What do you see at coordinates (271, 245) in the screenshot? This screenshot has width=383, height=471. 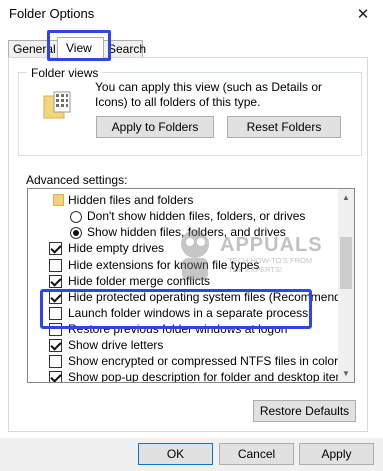 I see `watermark-title: APPUALS` at bounding box center [271, 245].